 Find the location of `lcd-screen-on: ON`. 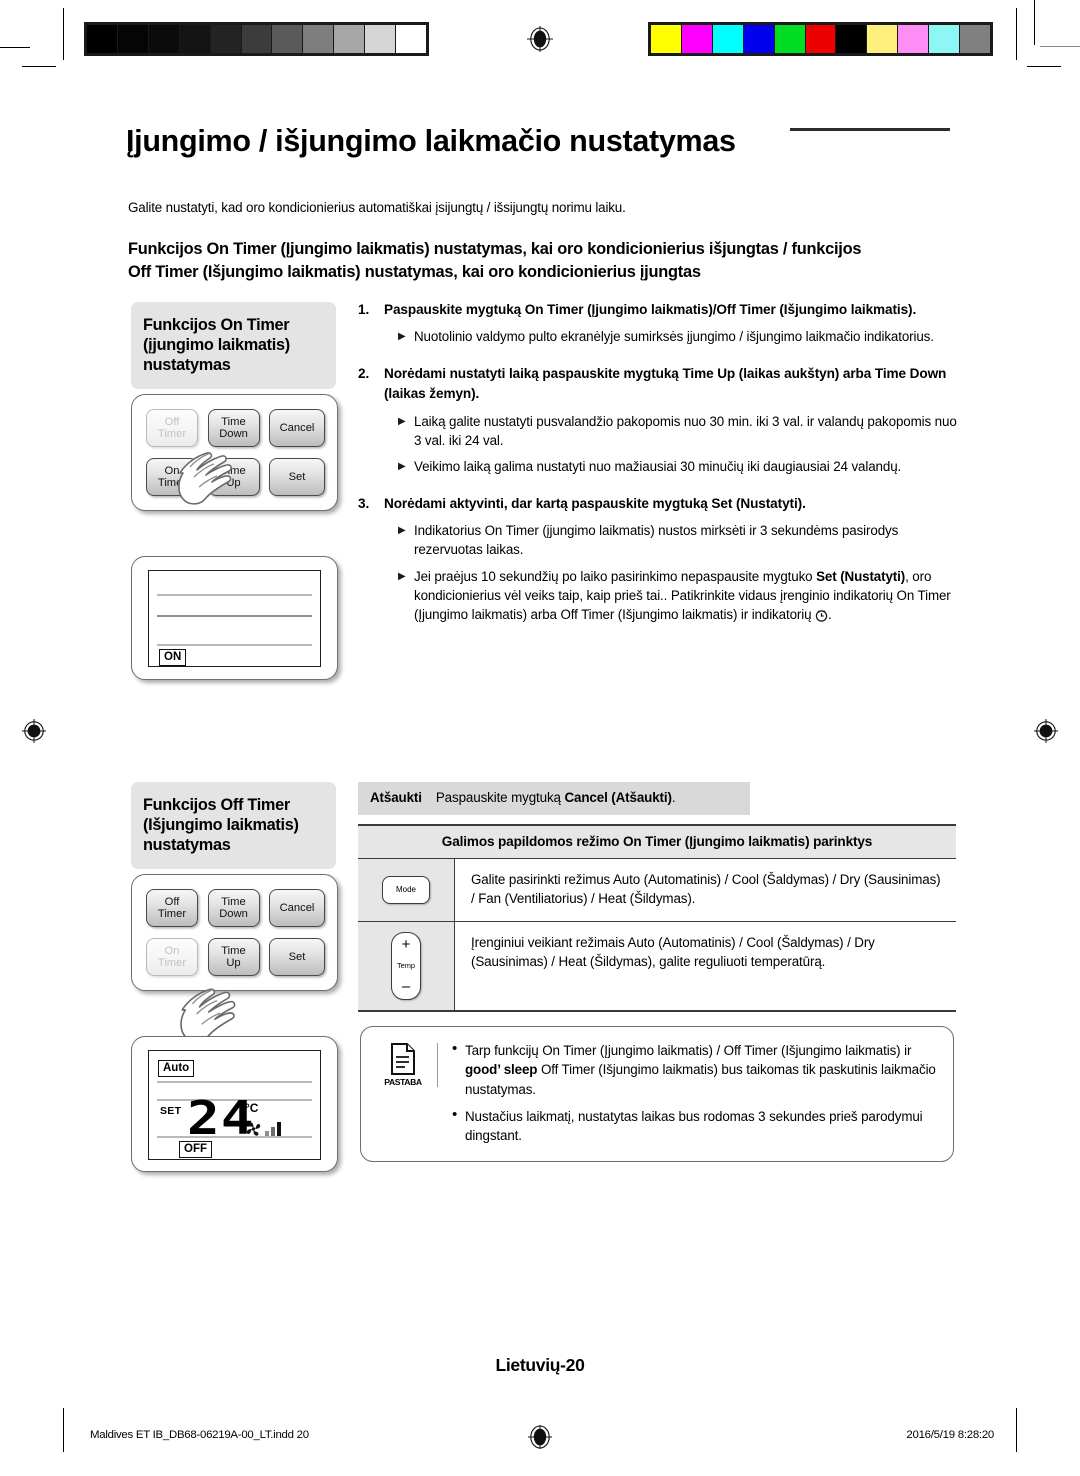

lcd-screen-on: ON is located at coordinates (234, 618).